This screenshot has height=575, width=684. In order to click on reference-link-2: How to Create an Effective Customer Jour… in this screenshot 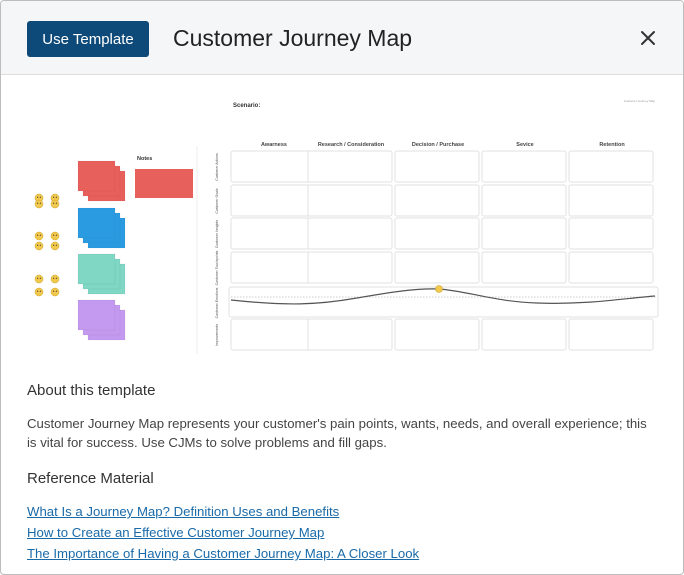, I will do `click(223, 532)`.